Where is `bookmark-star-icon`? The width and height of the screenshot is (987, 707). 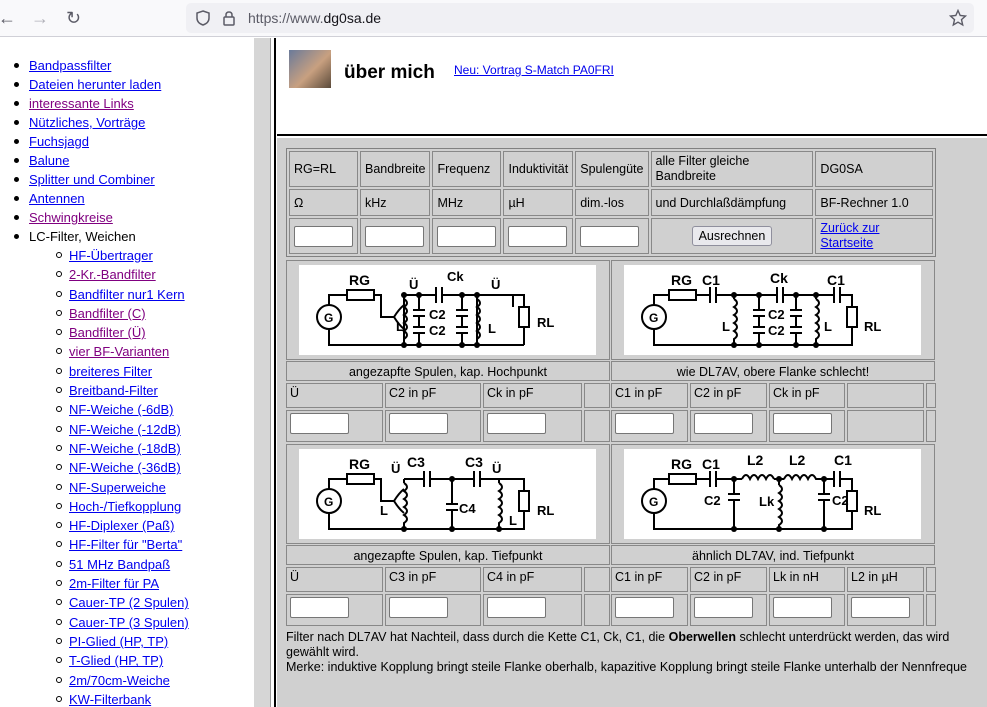 bookmark-star-icon is located at coordinates (958, 18).